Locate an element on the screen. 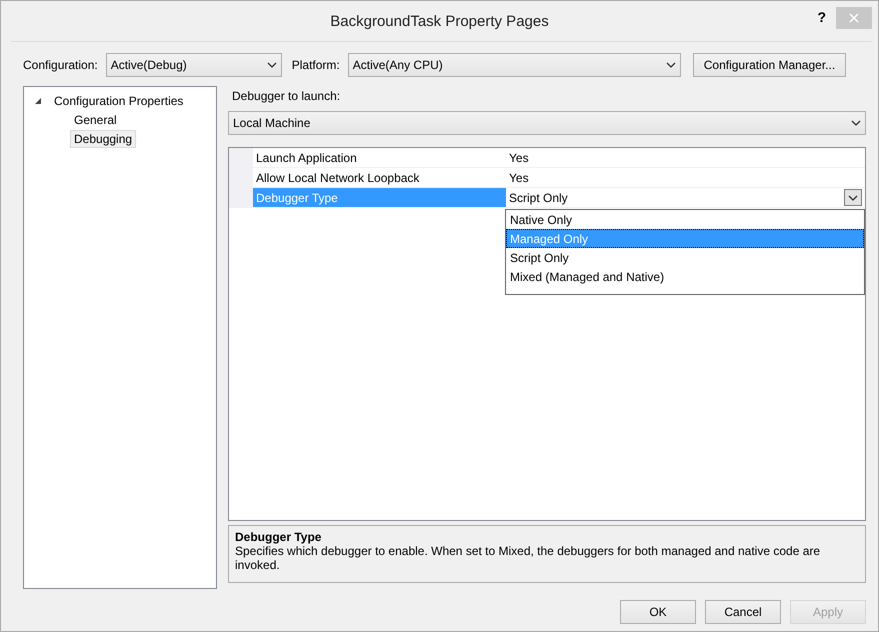  expanded-triangle-icon is located at coordinates (38, 100).